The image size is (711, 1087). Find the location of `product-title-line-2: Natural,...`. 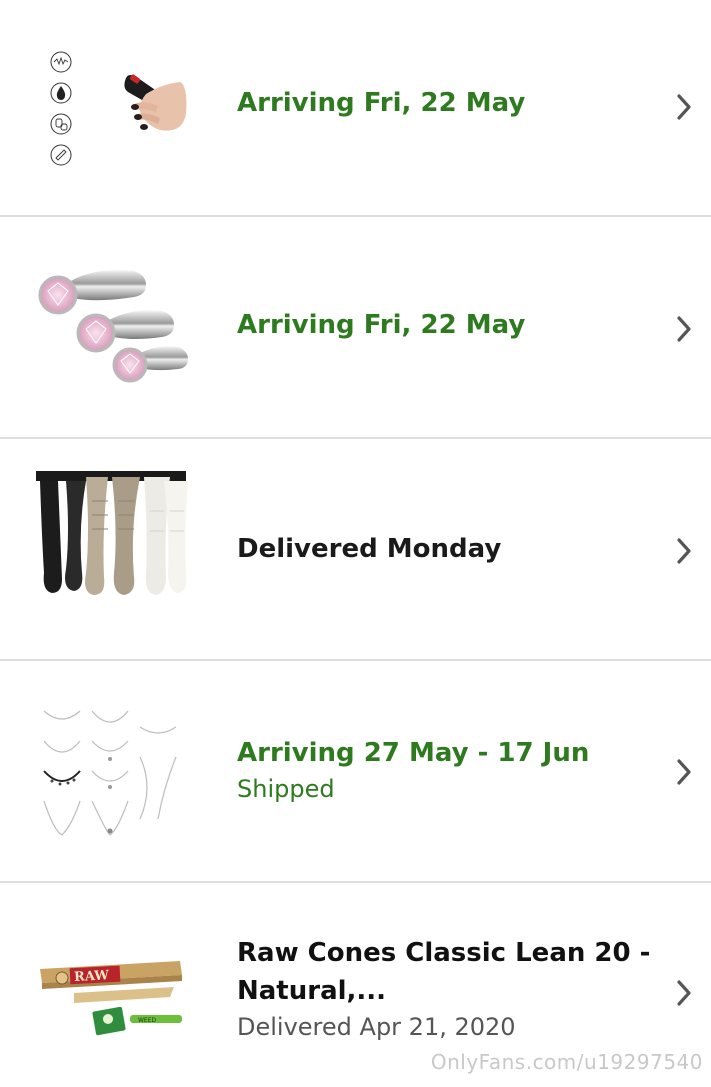

product-title-line-2: Natural,... is located at coordinates (312, 991).